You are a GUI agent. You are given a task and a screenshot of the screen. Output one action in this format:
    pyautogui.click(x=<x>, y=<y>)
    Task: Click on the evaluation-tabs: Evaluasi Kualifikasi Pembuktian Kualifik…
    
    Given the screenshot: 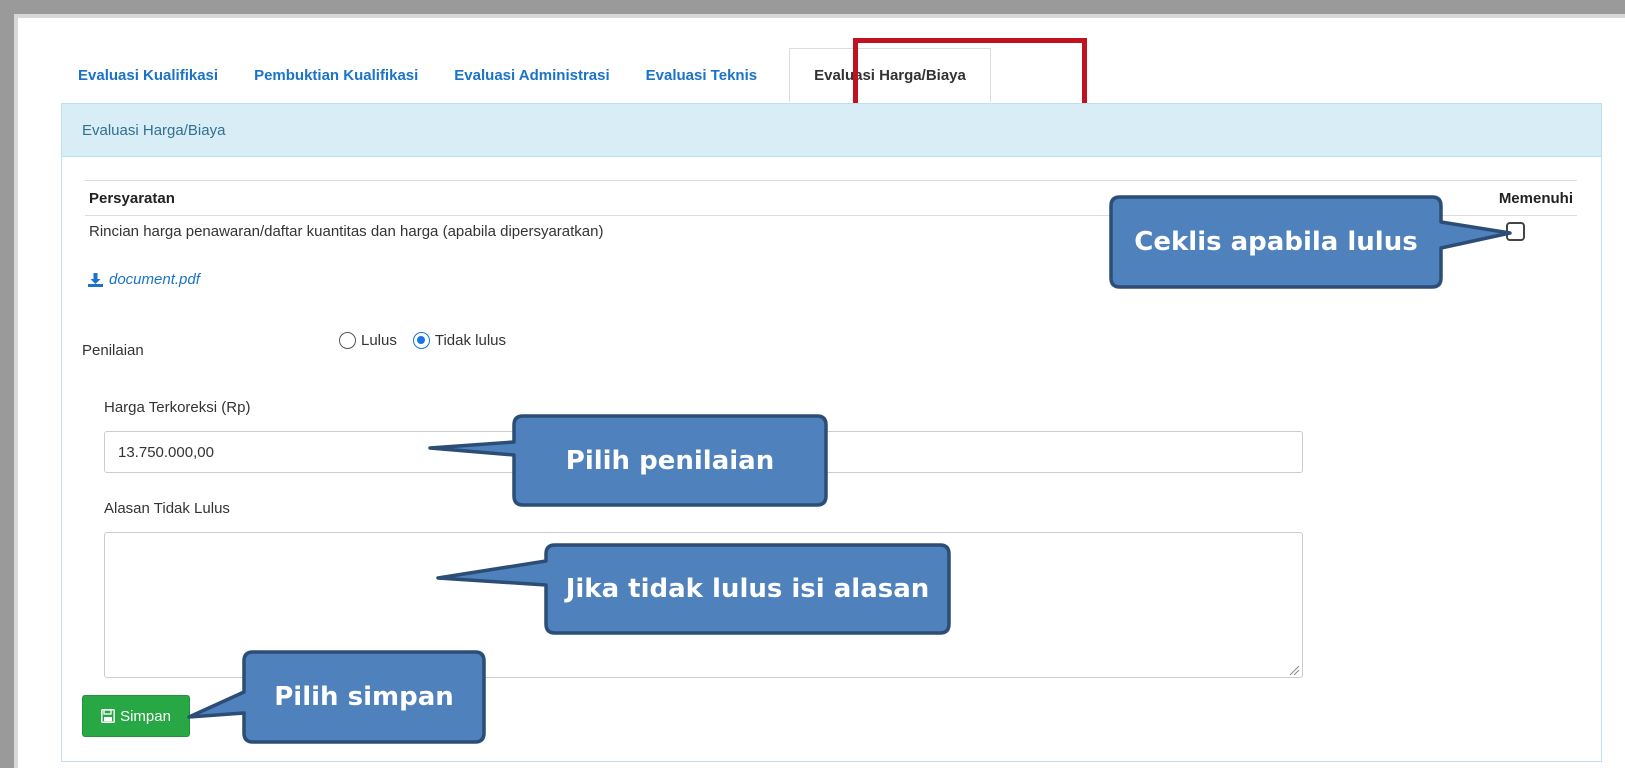 What is the action you would take?
    pyautogui.click(x=526, y=75)
    